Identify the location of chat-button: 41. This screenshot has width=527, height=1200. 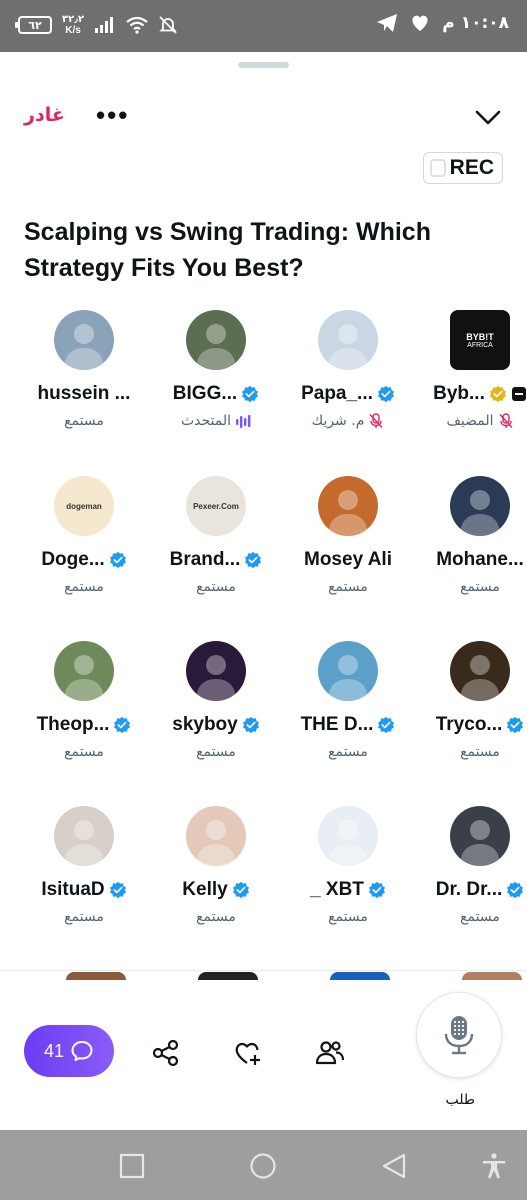
(69, 1051).